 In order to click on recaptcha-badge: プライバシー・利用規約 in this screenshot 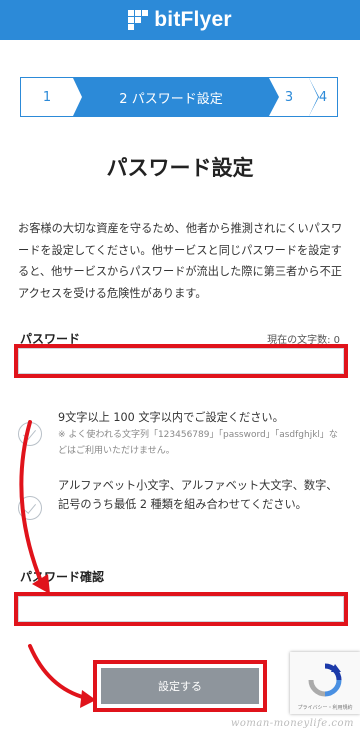, I will do `click(325, 683)`.